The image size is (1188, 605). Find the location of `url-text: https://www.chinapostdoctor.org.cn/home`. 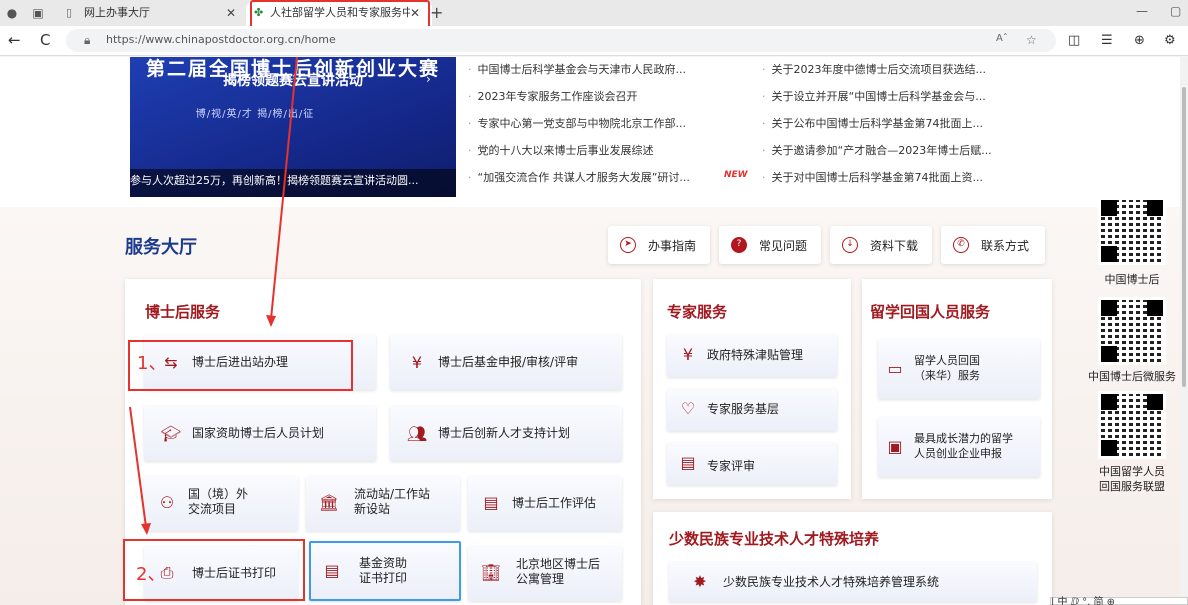

url-text: https://www.chinapostdoctor.org.cn/home is located at coordinates (221, 39).